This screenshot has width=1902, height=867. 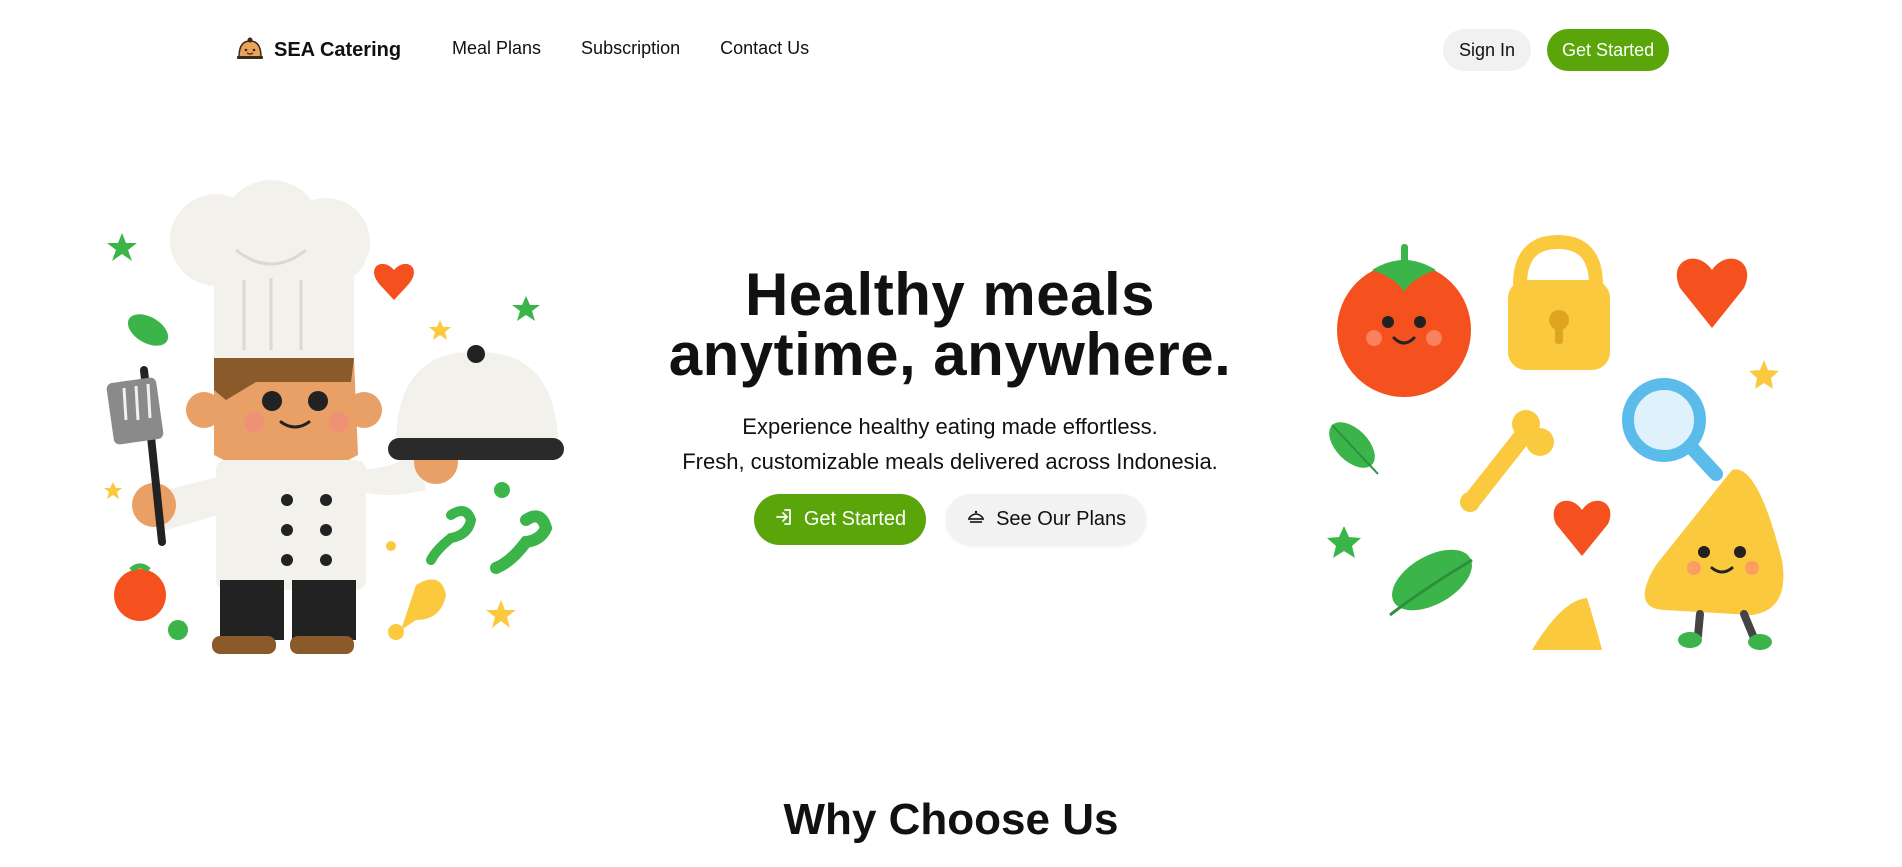 I want to click on nav-link-subscription: Subscription, so click(x=630, y=48).